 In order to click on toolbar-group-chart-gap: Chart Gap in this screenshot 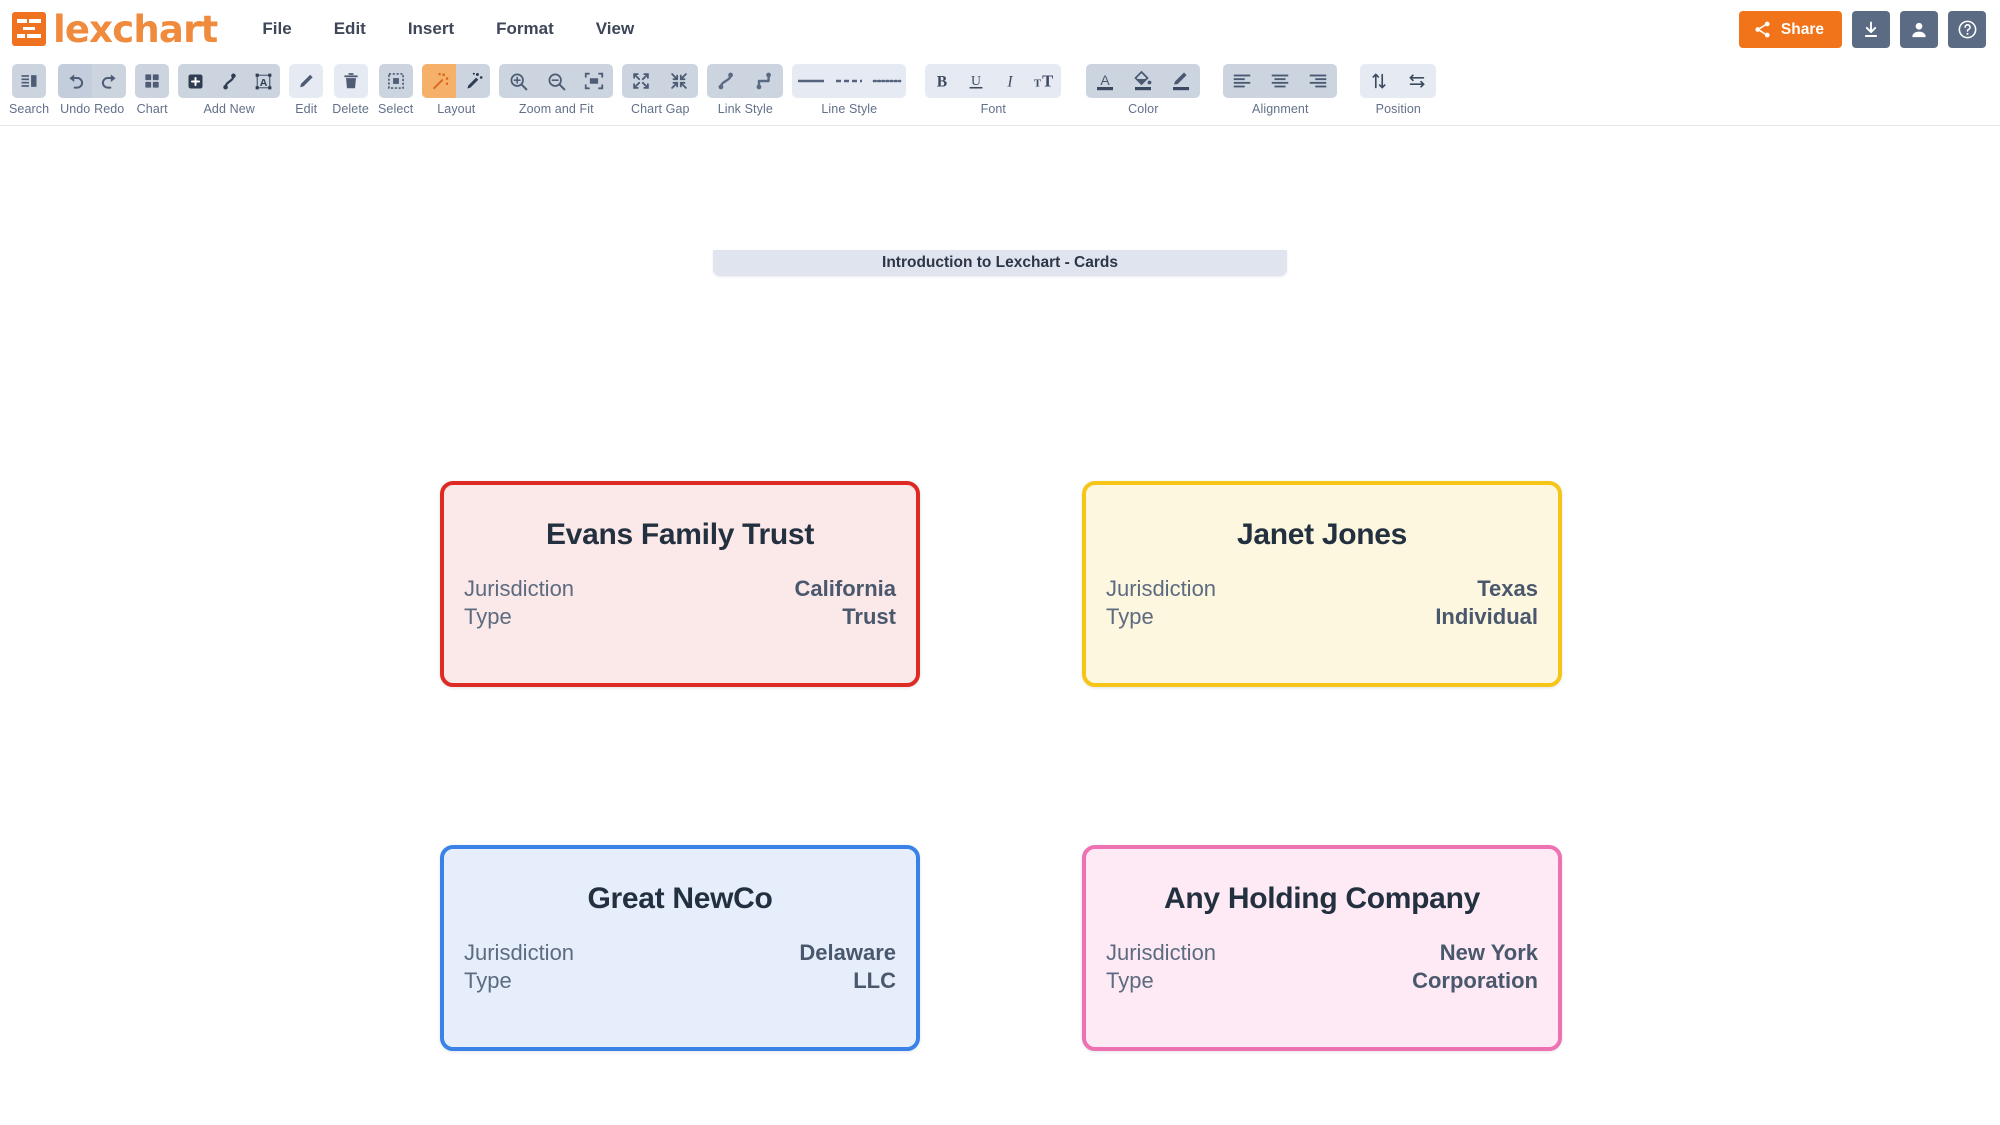, I will do `click(660, 90)`.